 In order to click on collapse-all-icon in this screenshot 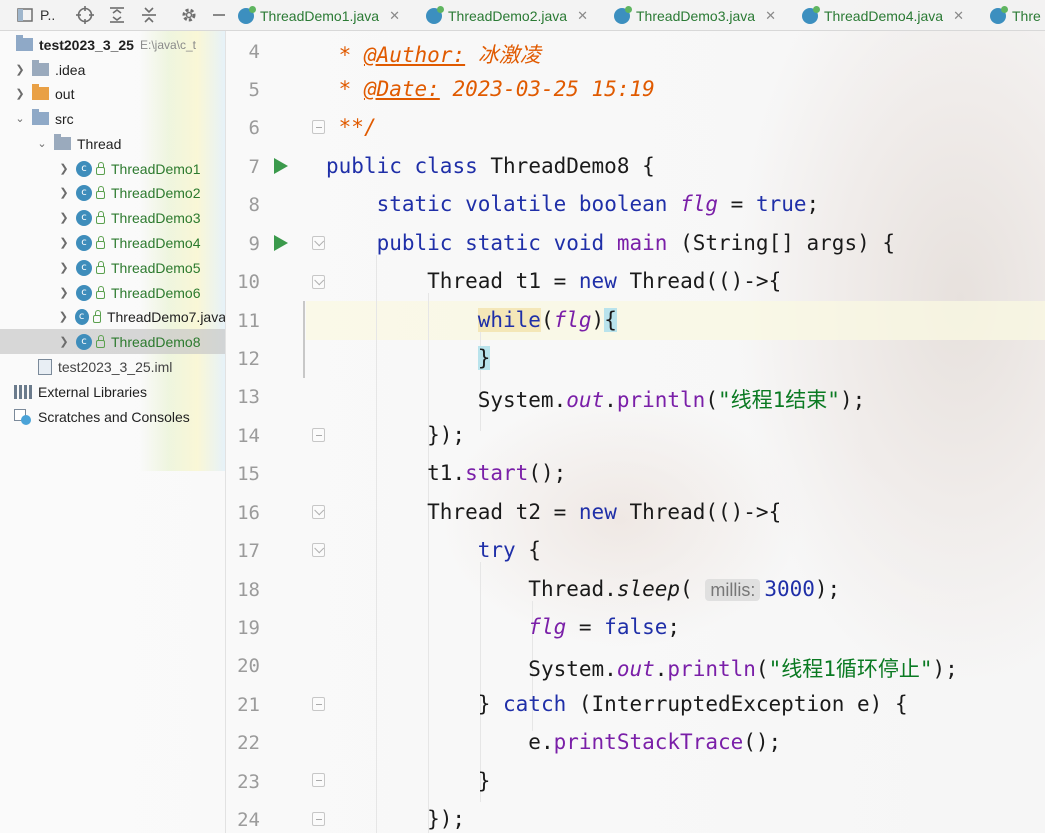, I will do `click(149, 15)`.